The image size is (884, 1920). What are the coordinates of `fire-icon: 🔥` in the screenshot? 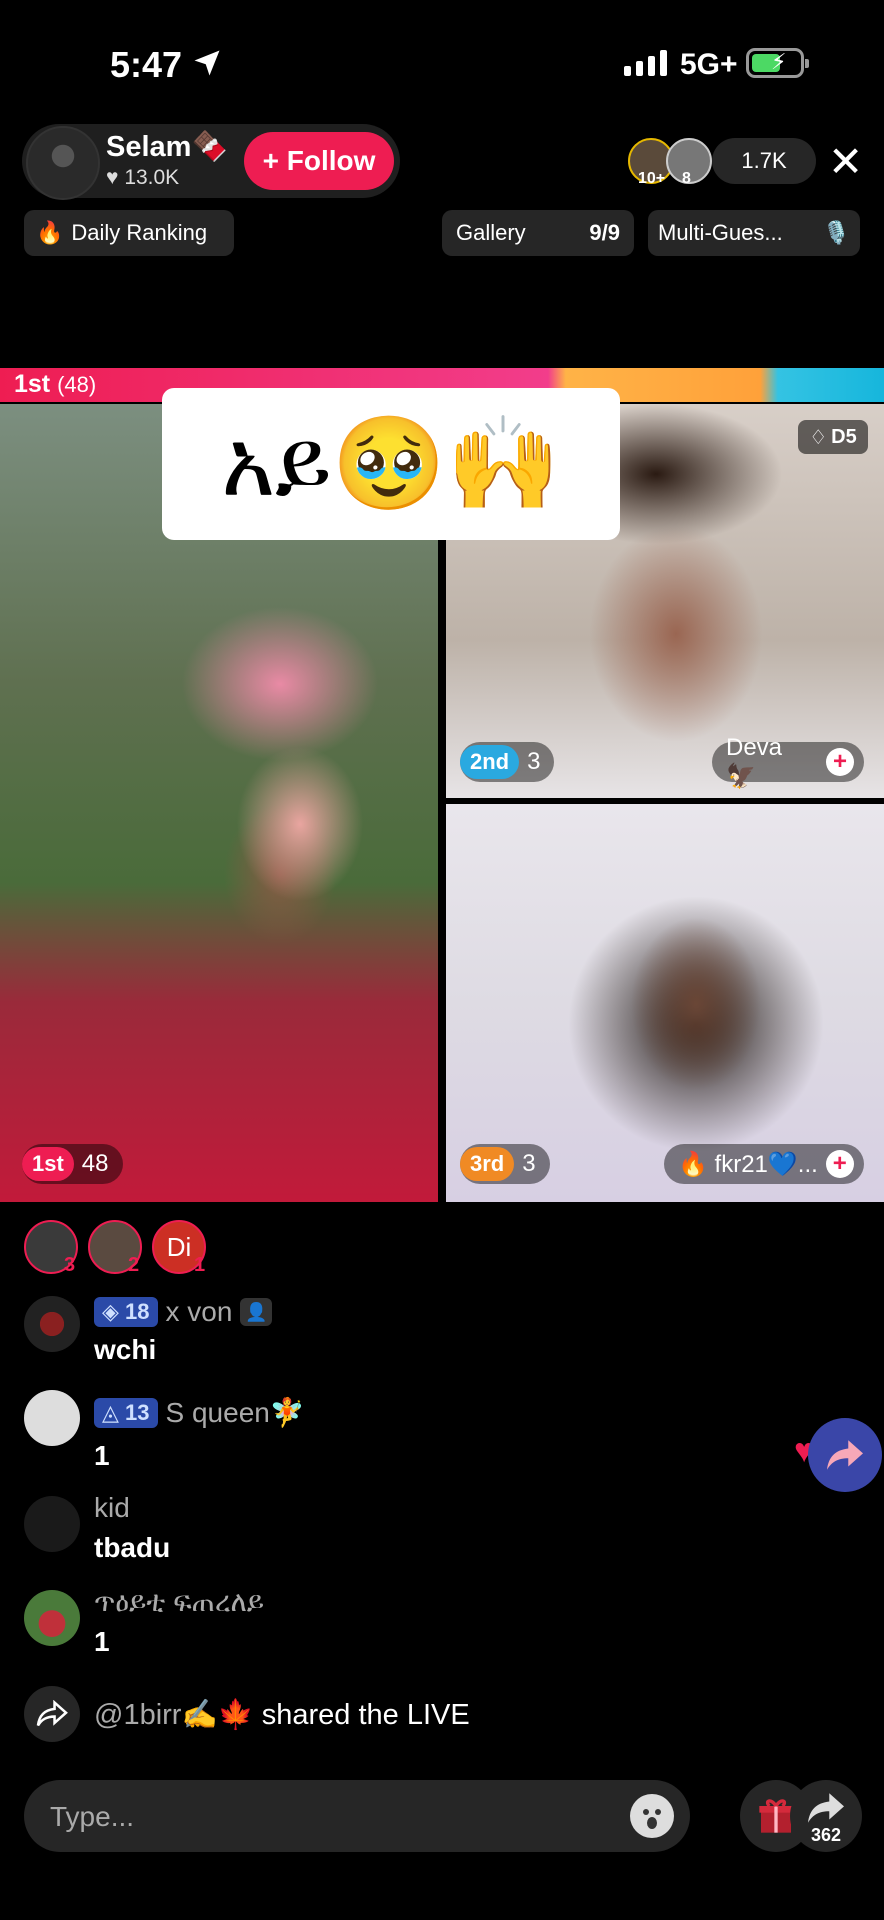 It's located at (50, 232).